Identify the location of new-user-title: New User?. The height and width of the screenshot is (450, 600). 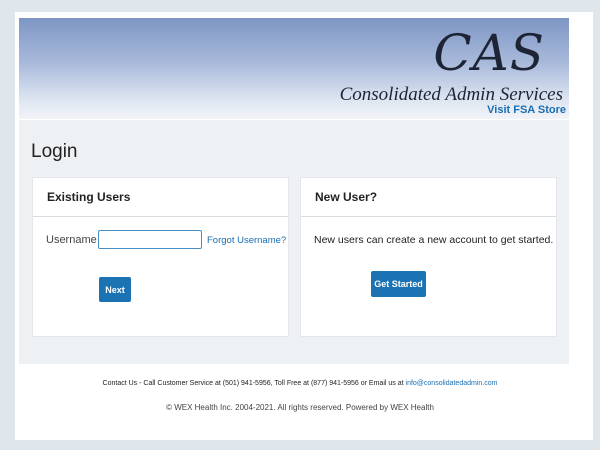
(428, 197).